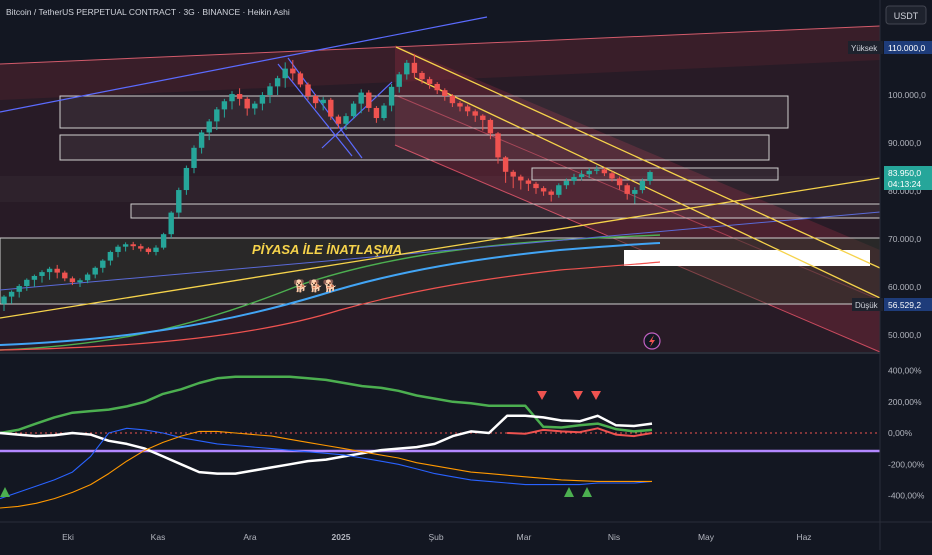 The image size is (932, 555). I want to click on time-tick-label: May, so click(706, 537).